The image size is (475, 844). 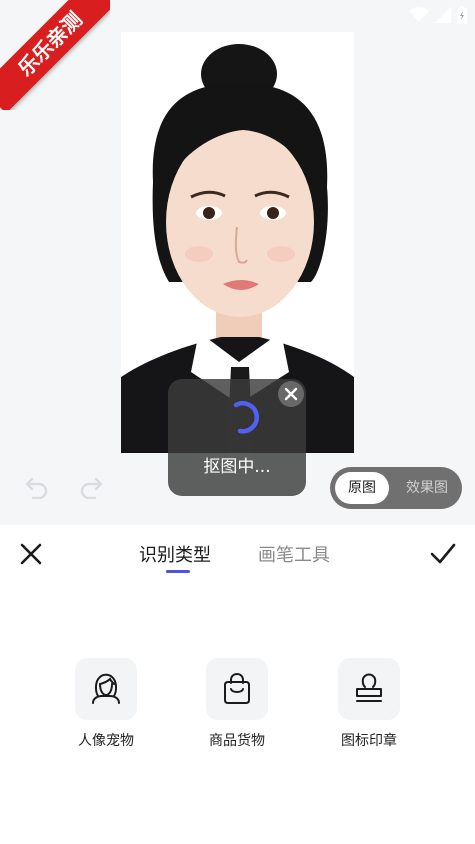 I want to click on stamp-icon, so click(x=369, y=687).